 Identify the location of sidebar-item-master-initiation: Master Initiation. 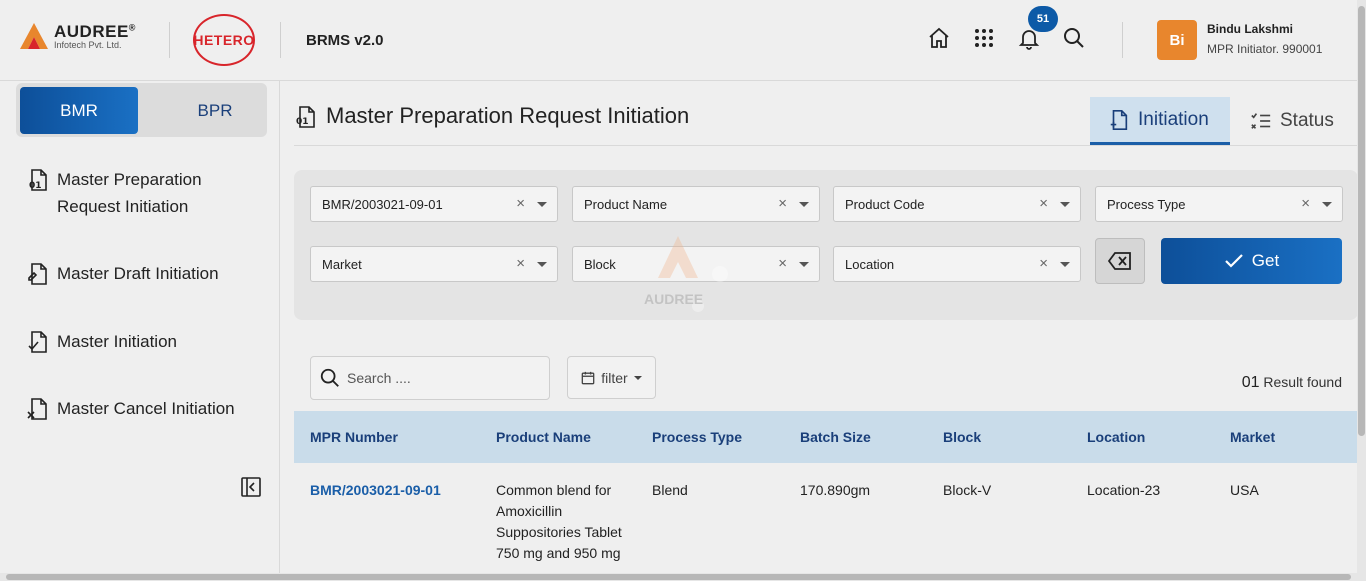
(101, 341).